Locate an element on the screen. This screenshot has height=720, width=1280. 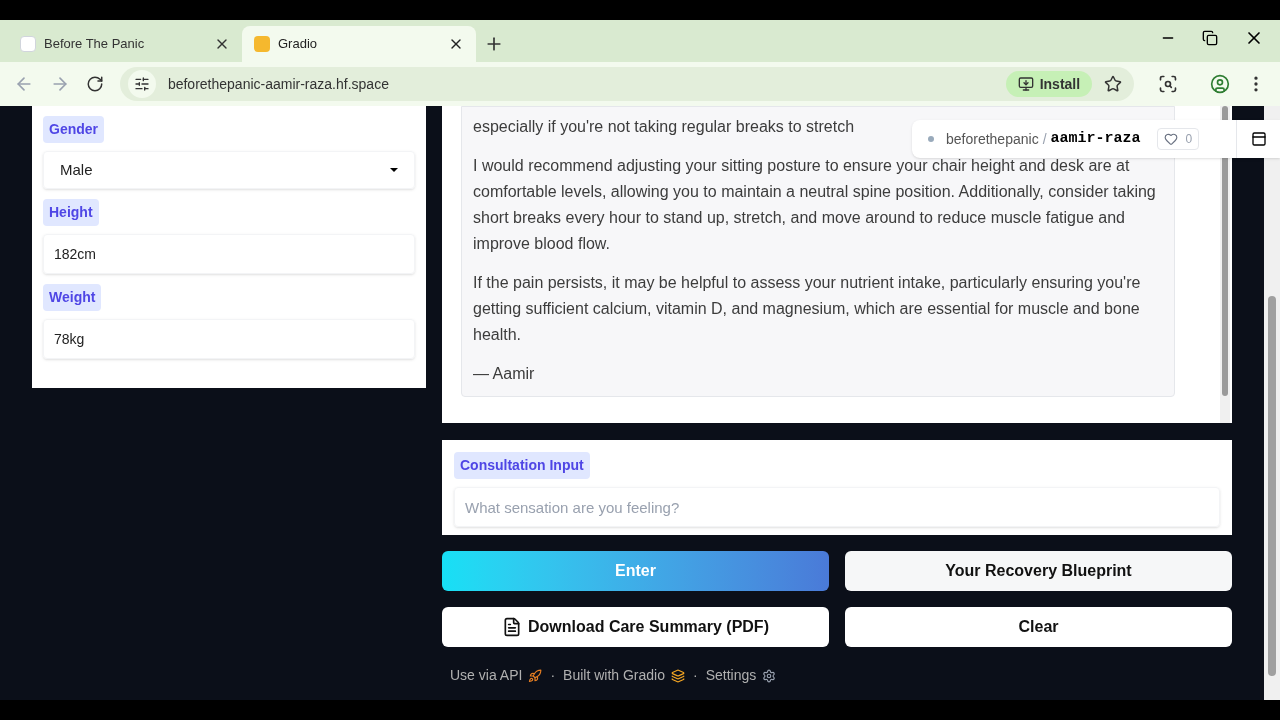
layers-icon is located at coordinates (678, 675).